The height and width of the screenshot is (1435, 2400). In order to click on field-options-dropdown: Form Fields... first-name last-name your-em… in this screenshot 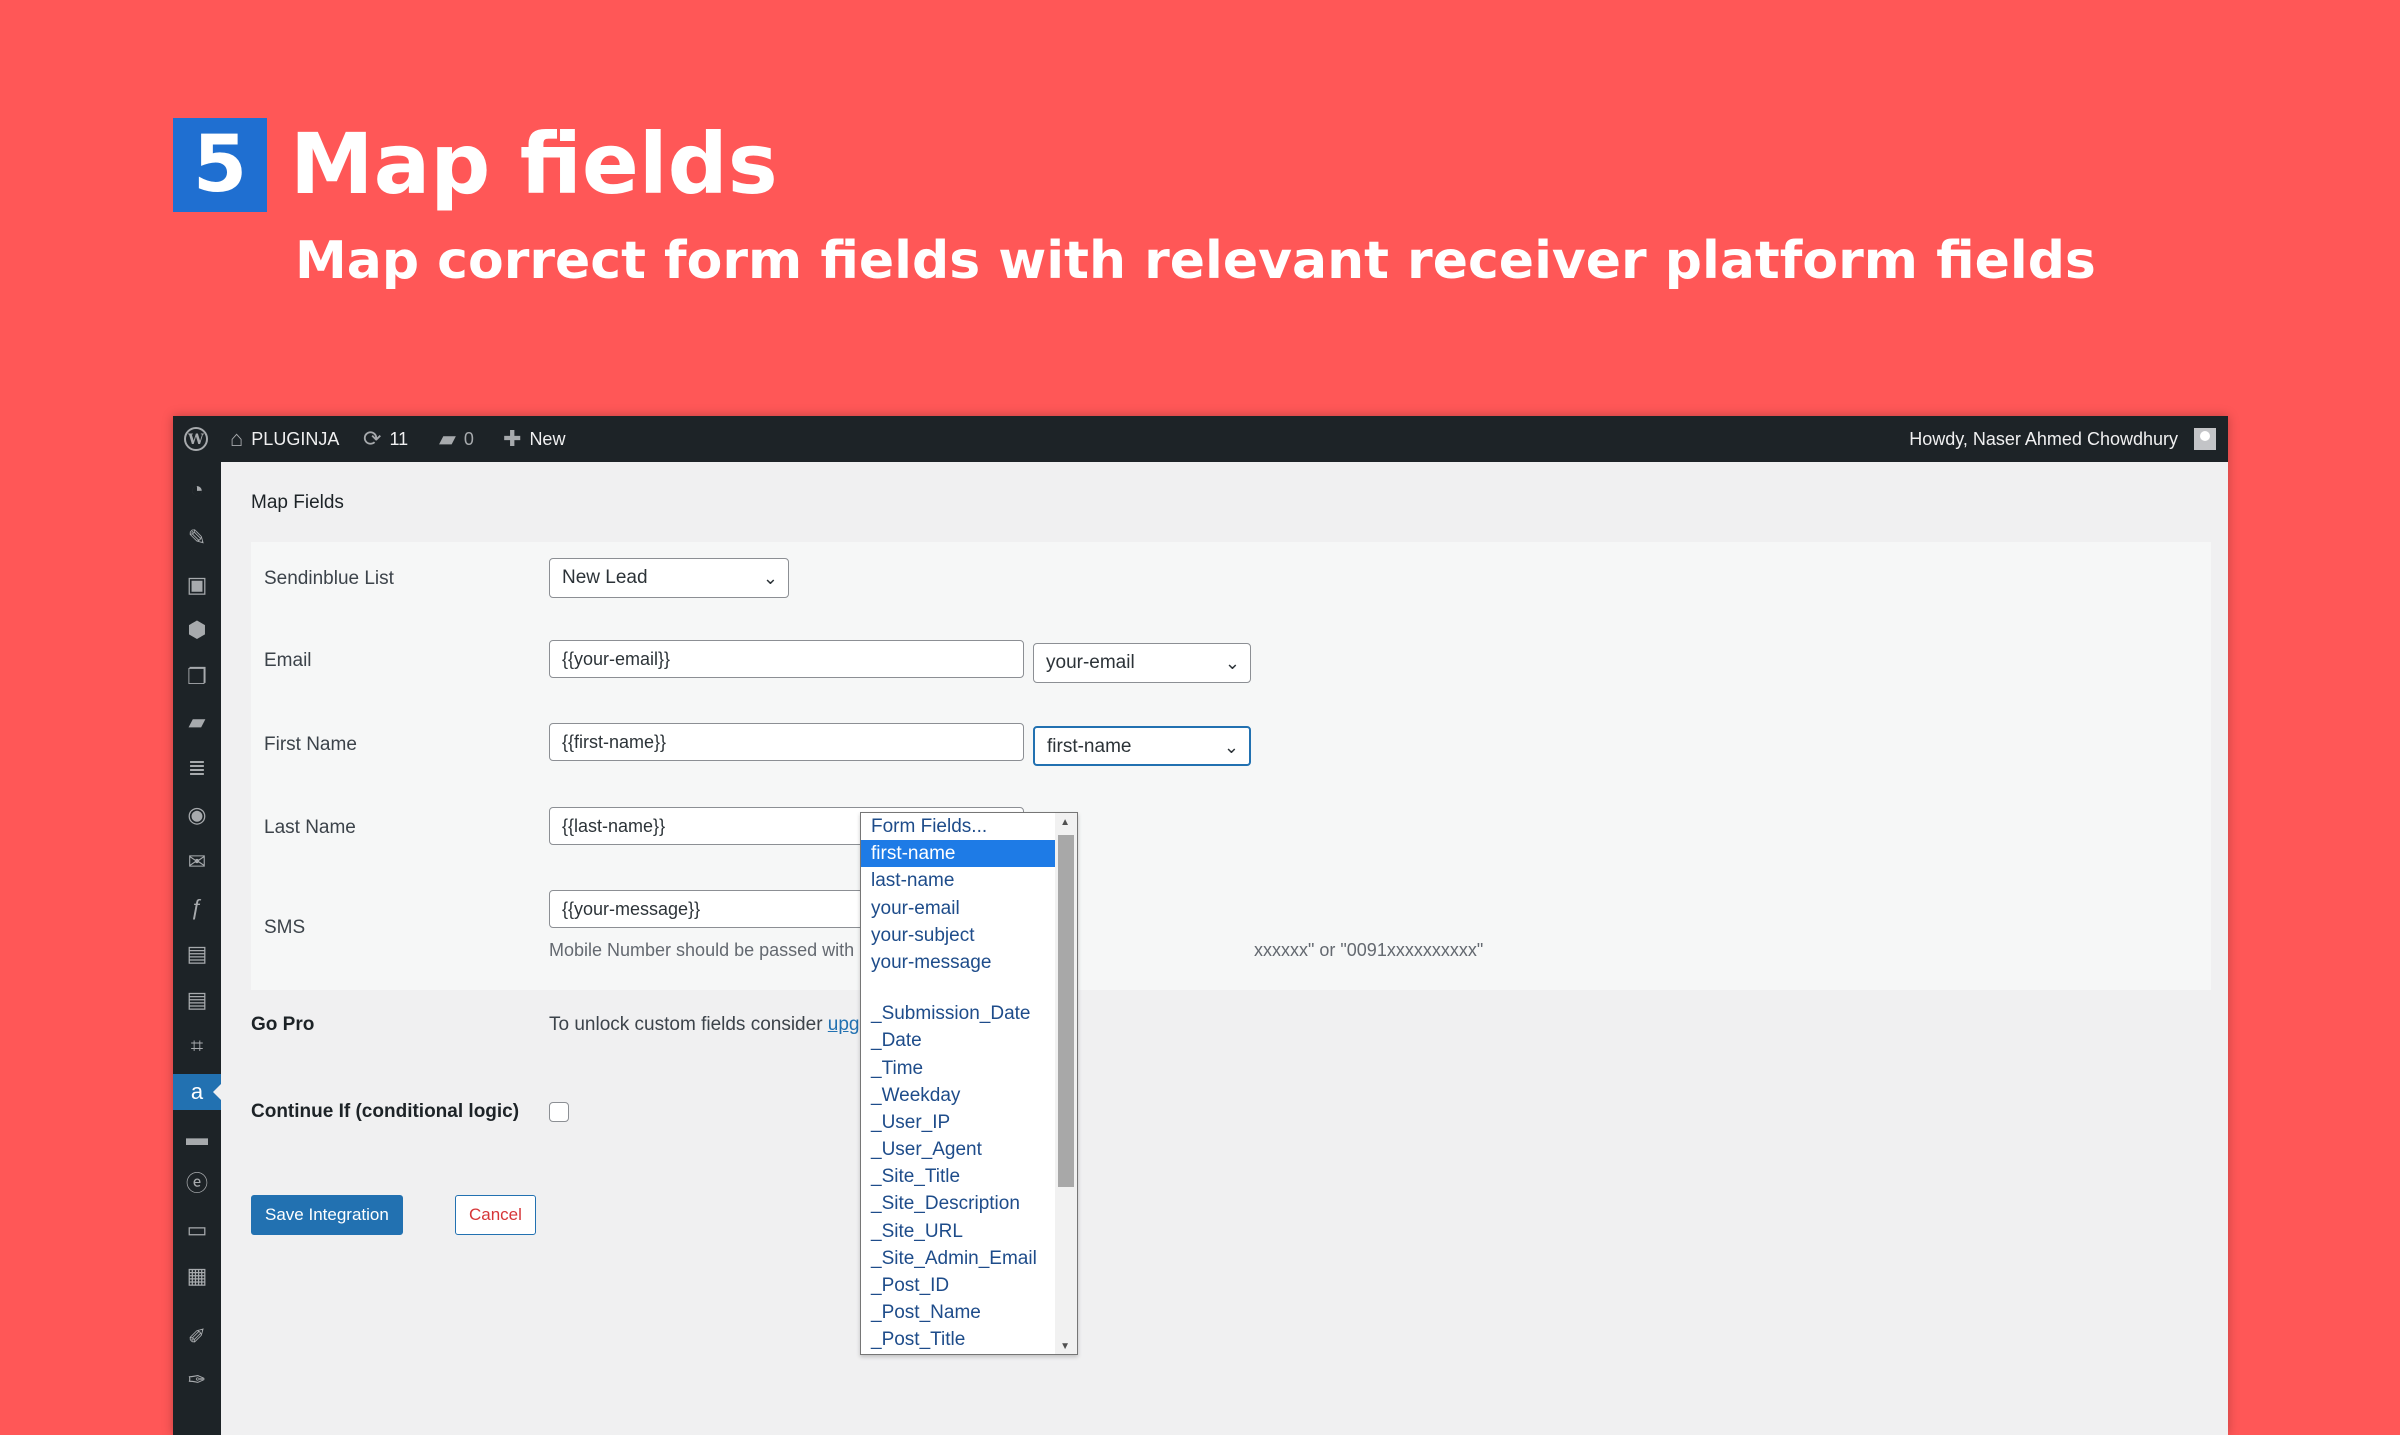, I will do `click(969, 1083)`.